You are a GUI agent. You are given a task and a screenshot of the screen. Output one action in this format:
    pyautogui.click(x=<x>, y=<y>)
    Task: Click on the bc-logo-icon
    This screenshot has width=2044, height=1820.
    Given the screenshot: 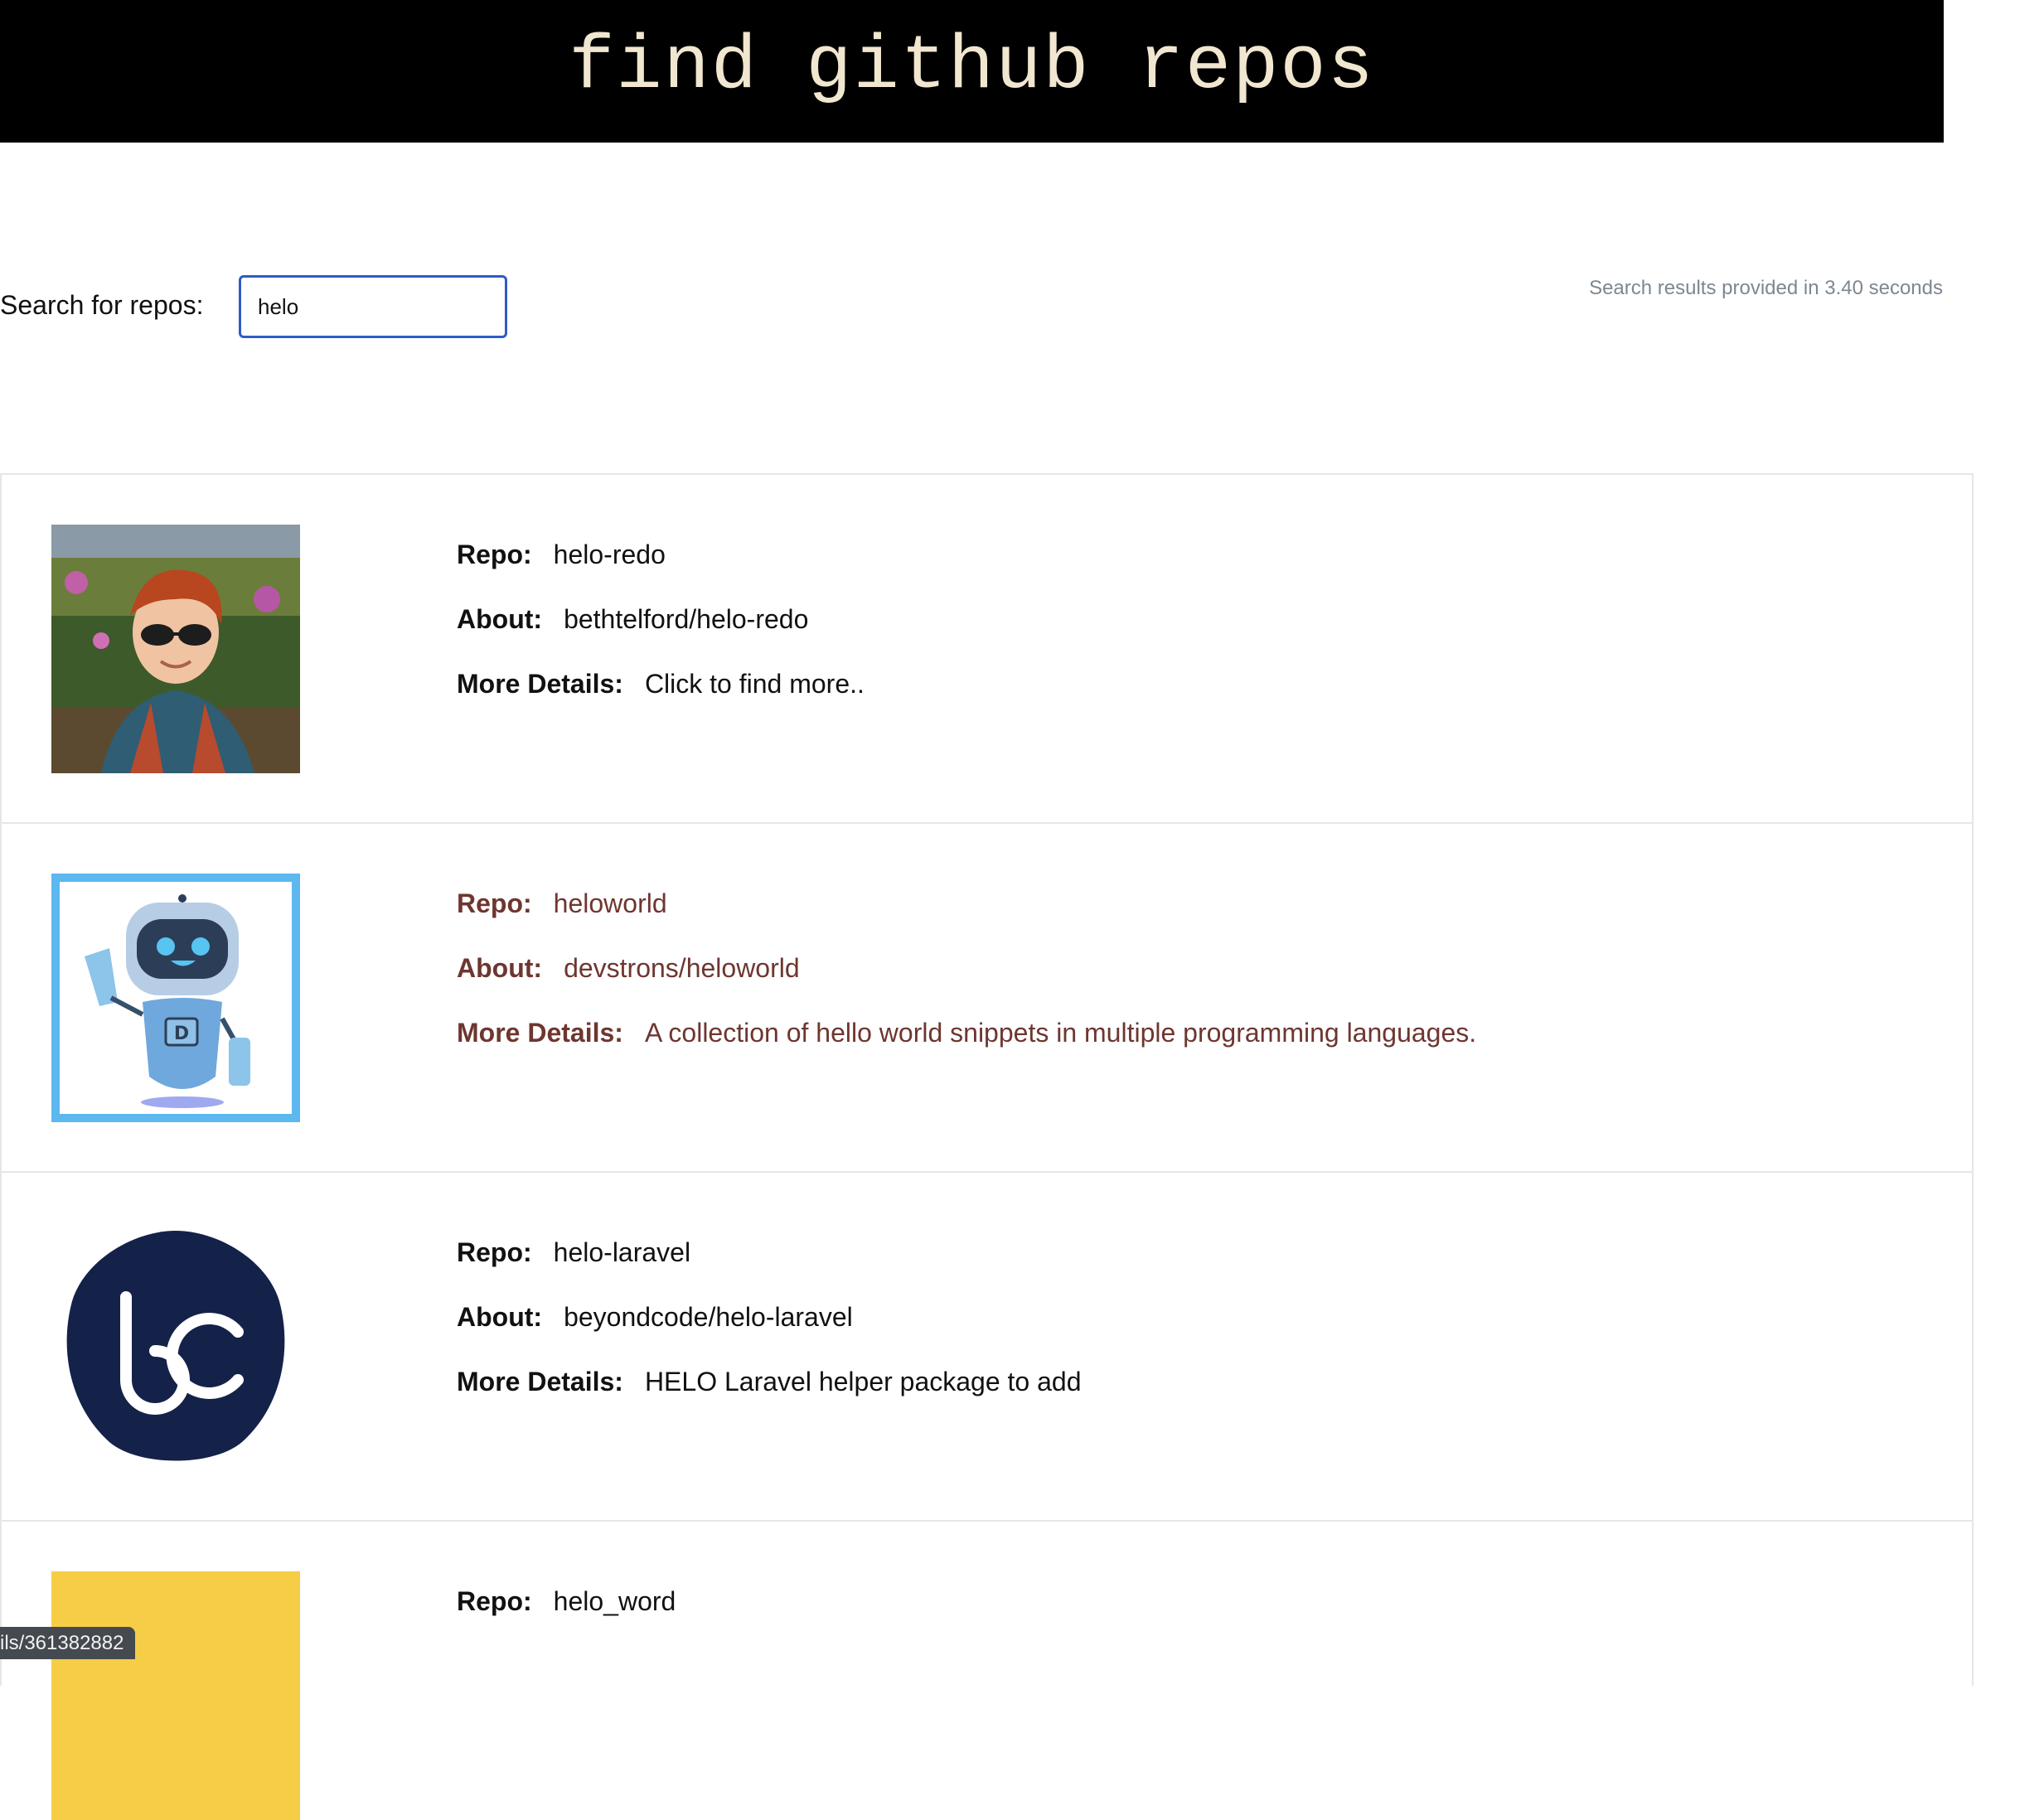 What is the action you would take?
    pyautogui.click(x=175, y=1346)
    